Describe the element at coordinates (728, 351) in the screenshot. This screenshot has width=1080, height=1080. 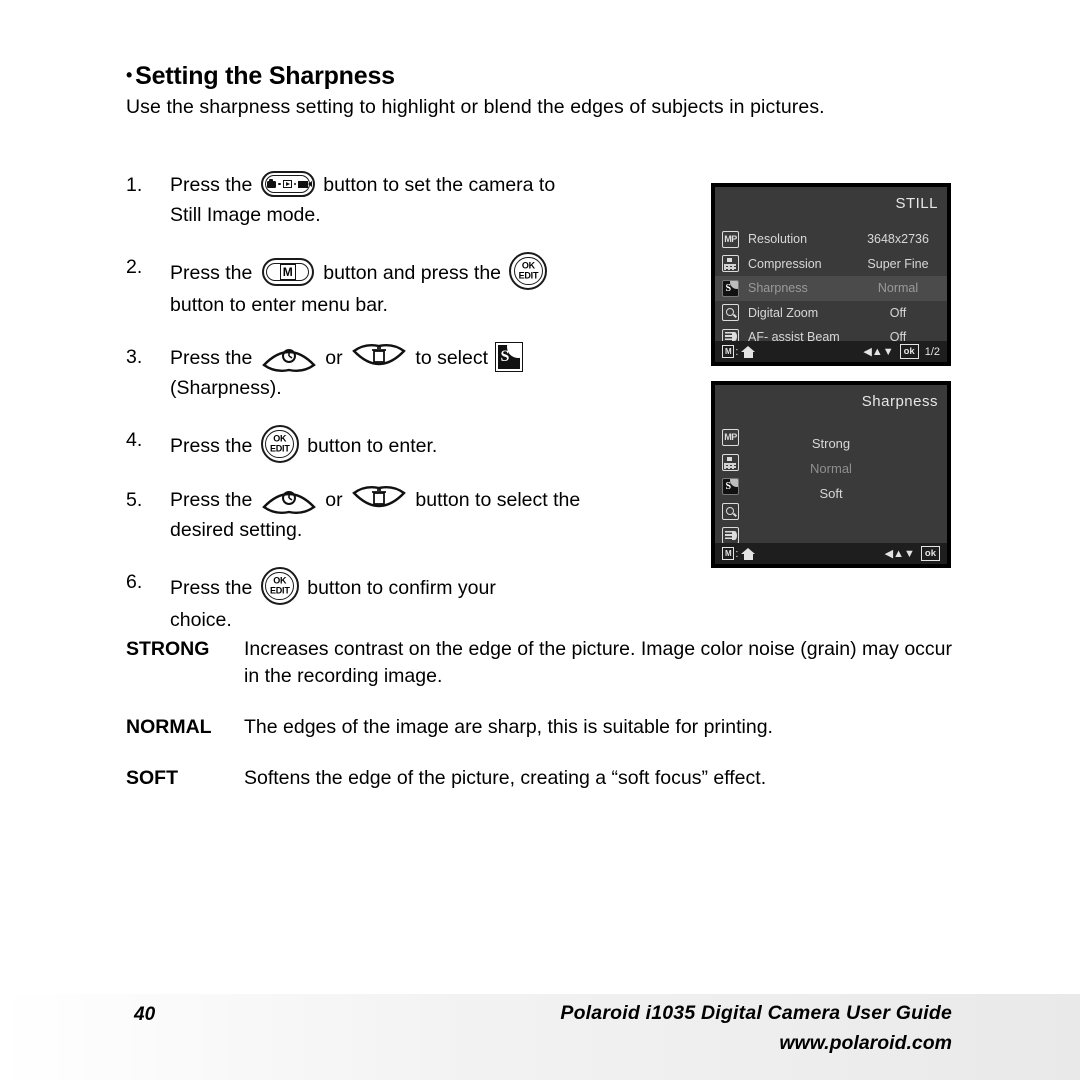
I see `menu-m-button-badge: M` at that location.